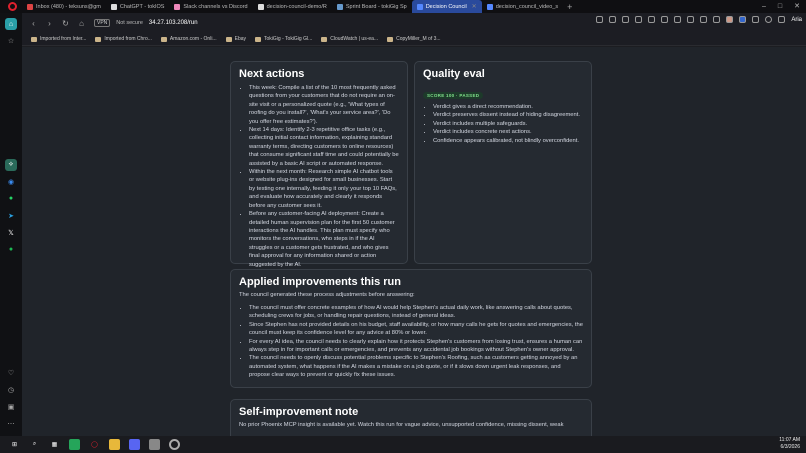 Image resolution: width=806 pixels, height=453 pixels. Describe the element at coordinates (665, 19) in the screenshot. I see `install-icon` at that location.